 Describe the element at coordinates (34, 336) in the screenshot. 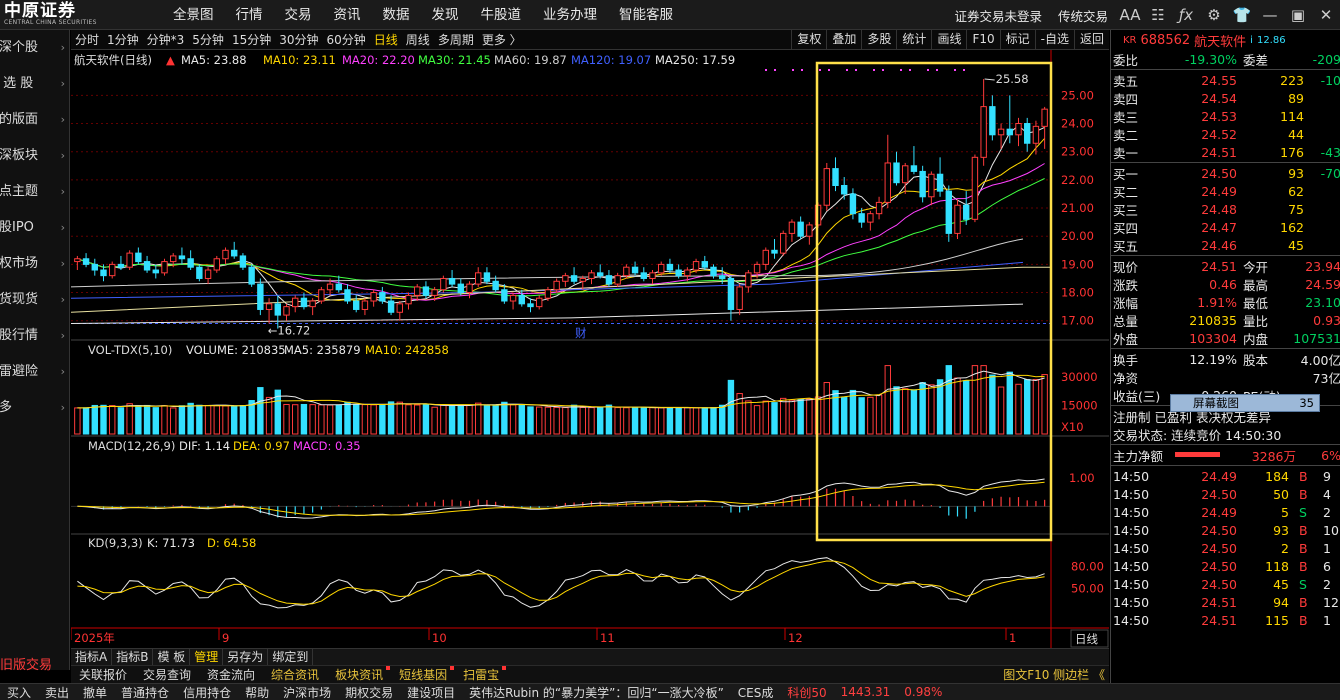

I see `leftnav-item-8: 港股行情 ›` at that location.